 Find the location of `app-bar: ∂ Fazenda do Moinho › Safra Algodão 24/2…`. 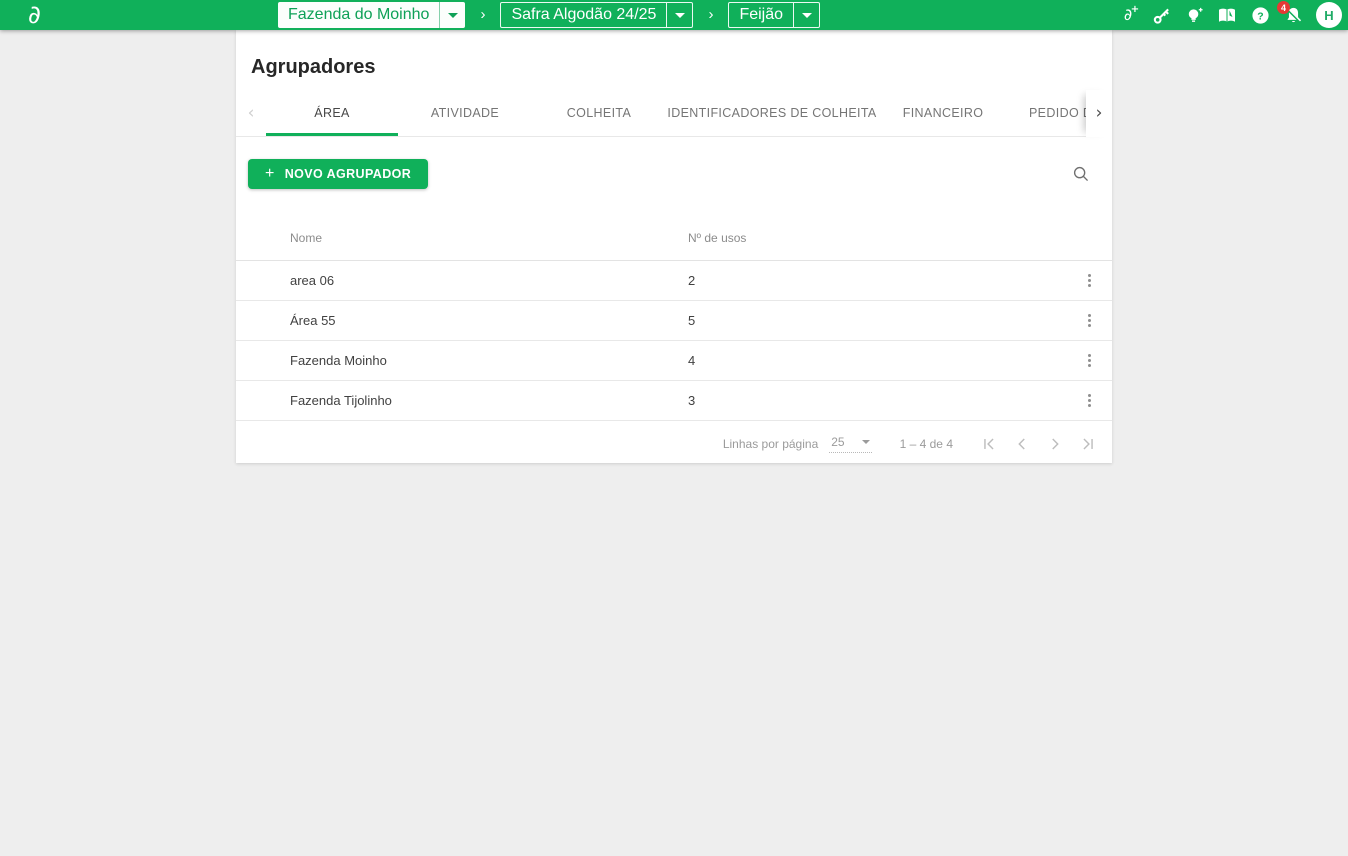

app-bar: ∂ Fazenda do Moinho › Safra Algodão 24/2… is located at coordinates (674, 15).